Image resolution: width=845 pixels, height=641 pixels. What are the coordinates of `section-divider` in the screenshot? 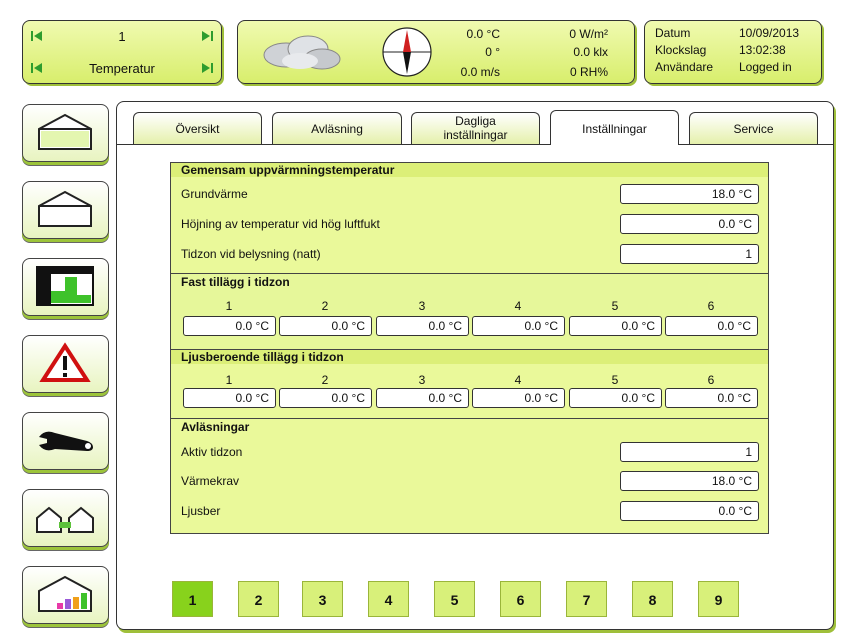 It's located at (469, 418).